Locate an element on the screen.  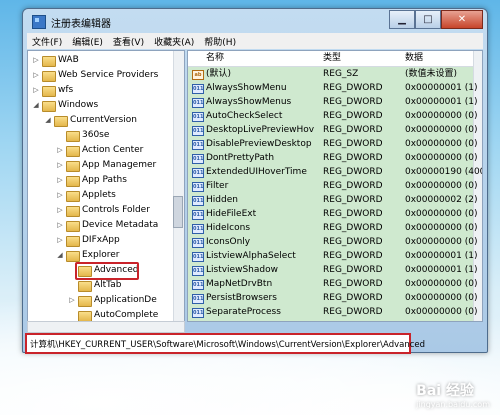
list-header: 名称 类型 数据 is located at coordinates (335, 59).